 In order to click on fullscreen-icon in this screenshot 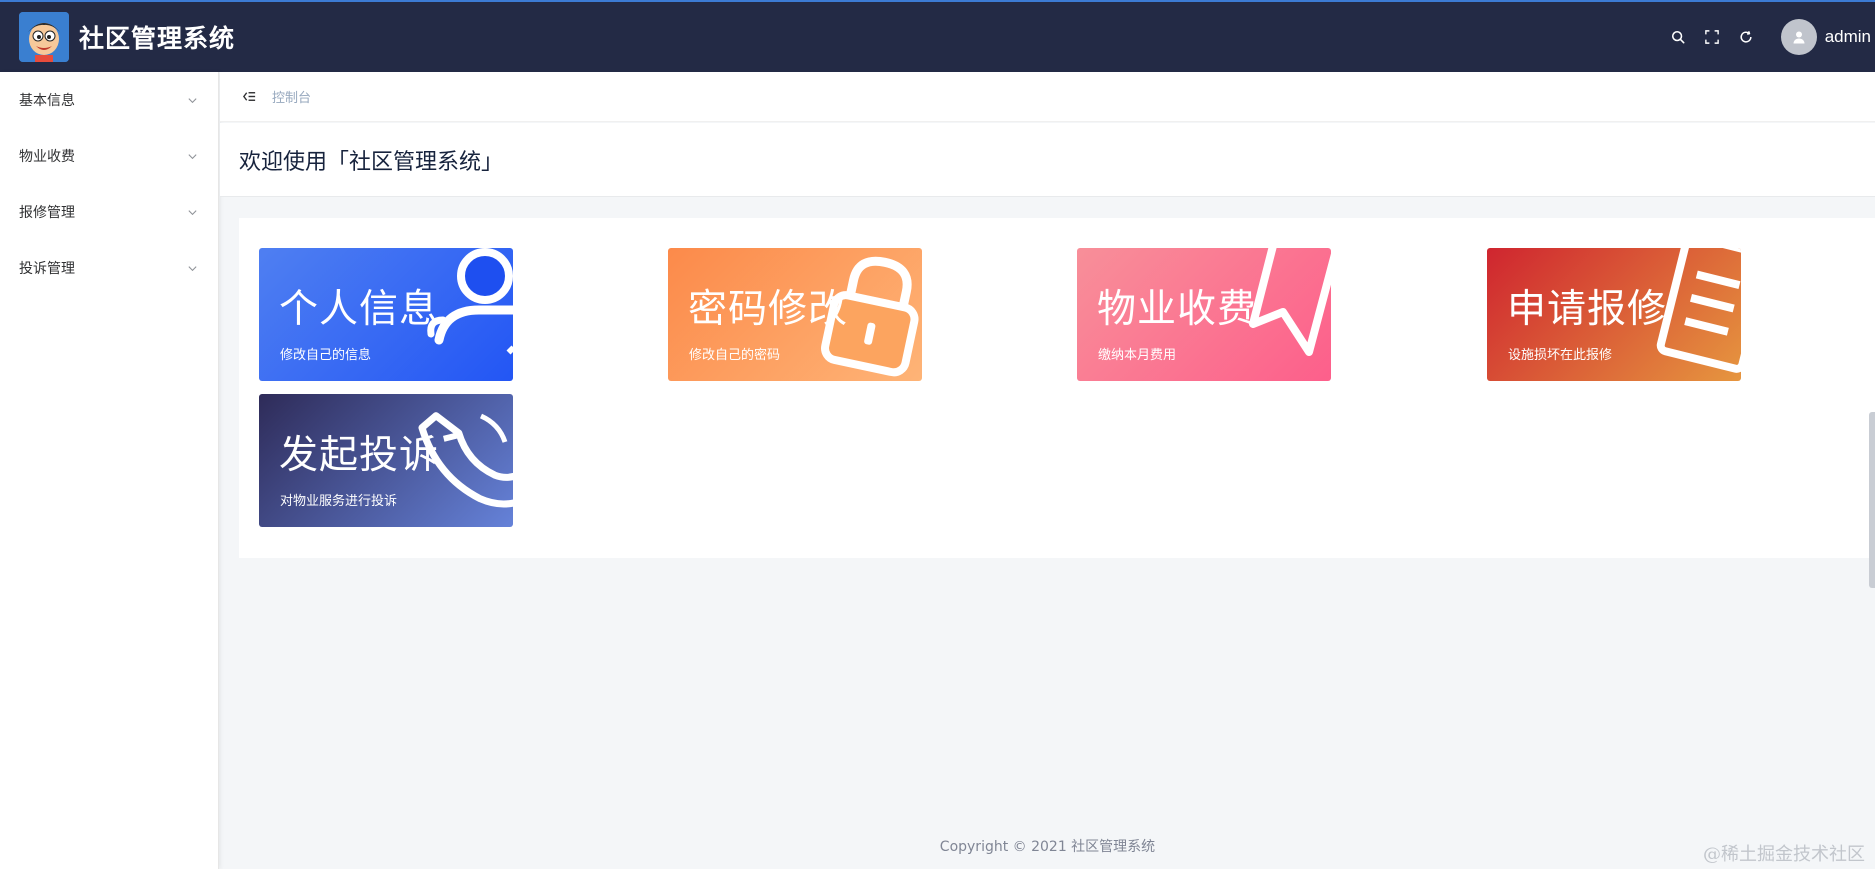, I will do `click(1712, 37)`.